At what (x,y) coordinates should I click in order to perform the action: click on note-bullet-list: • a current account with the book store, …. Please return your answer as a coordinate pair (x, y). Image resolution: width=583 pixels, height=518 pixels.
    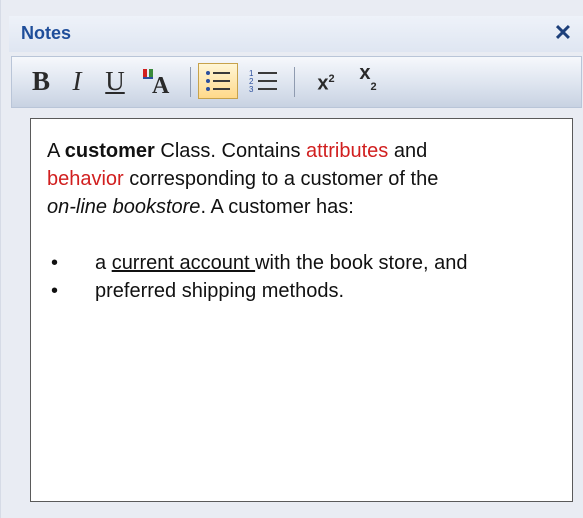
    Looking at the image, I should click on (301, 277).